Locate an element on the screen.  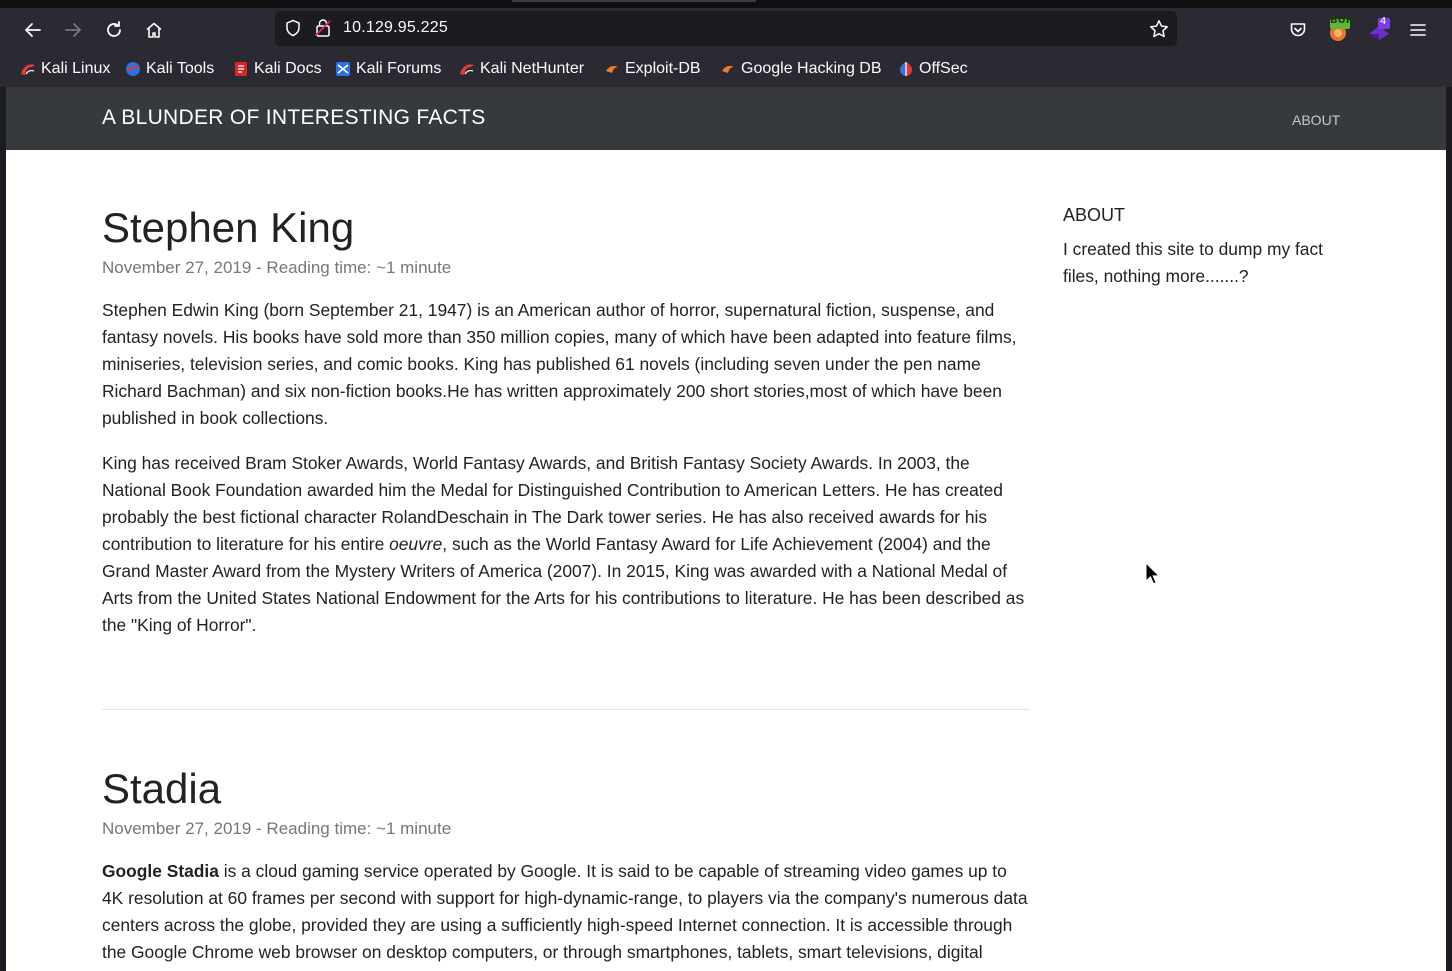
bookmark-label: Kali Linux is located at coordinates (76, 68).